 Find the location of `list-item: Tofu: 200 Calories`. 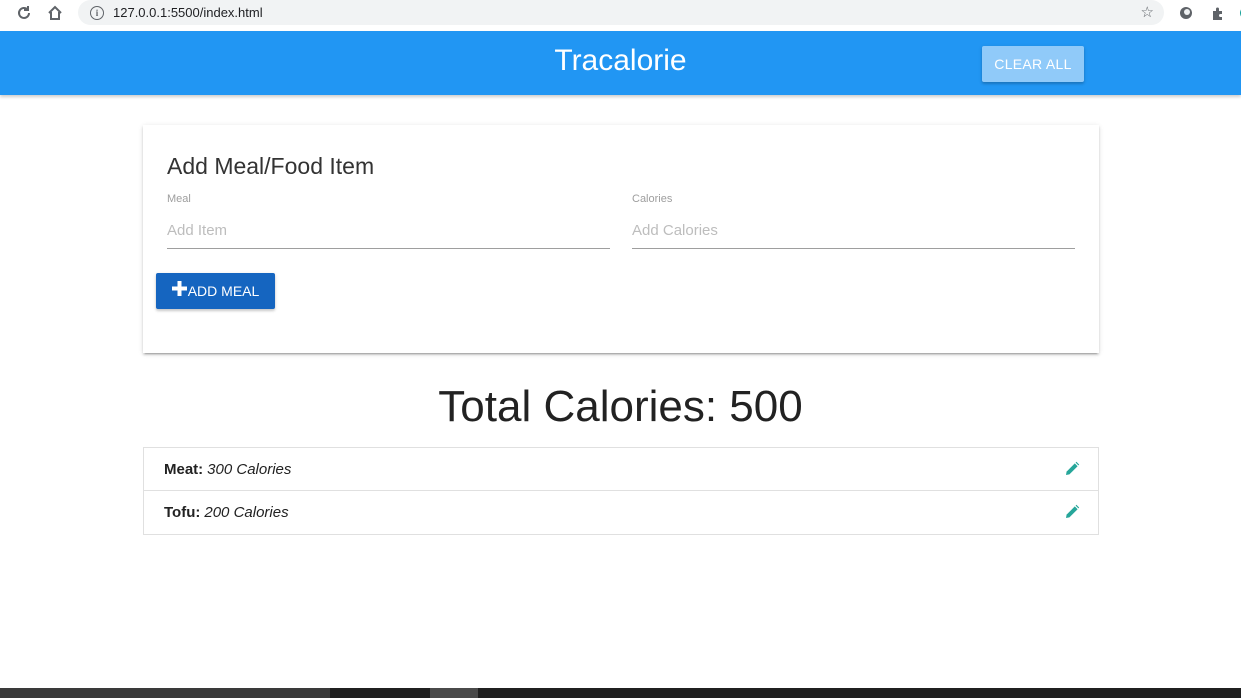

list-item: Tofu: 200 Calories is located at coordinates (621, 512).